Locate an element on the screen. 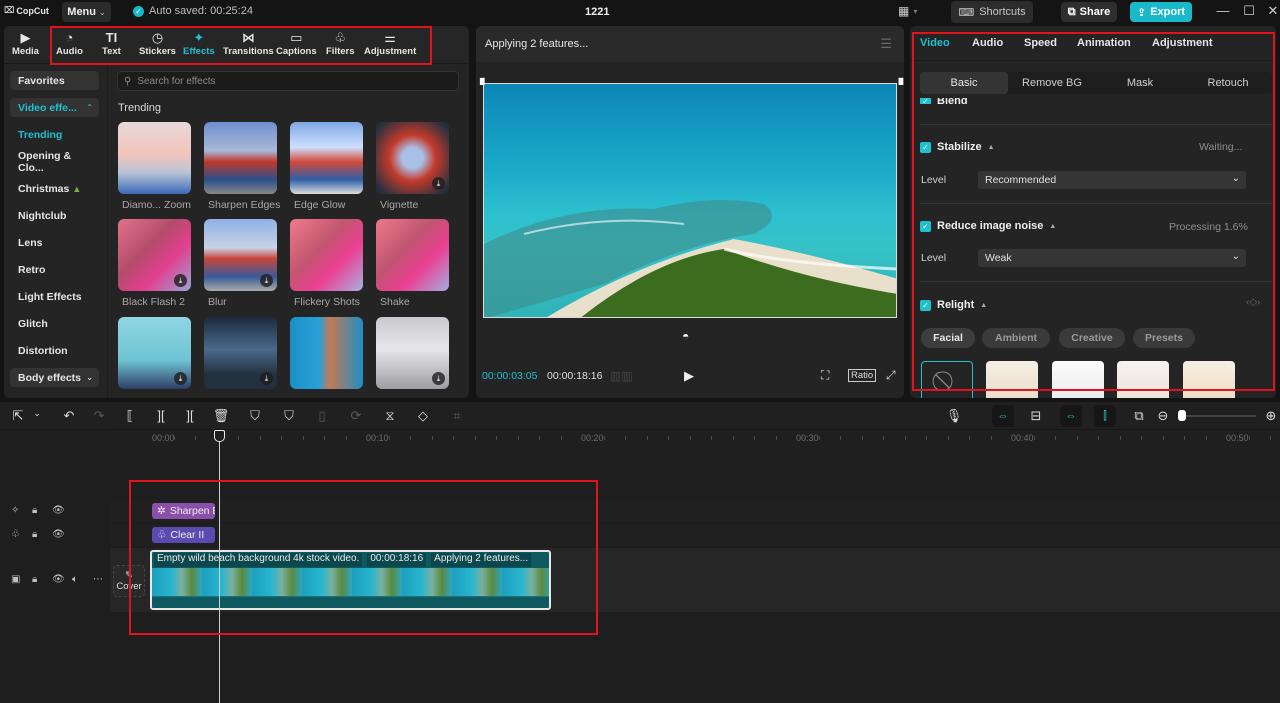 The width and height of the screenshot is (1280, 703). tab-audio: Audio is located at coordinates (987, 43).